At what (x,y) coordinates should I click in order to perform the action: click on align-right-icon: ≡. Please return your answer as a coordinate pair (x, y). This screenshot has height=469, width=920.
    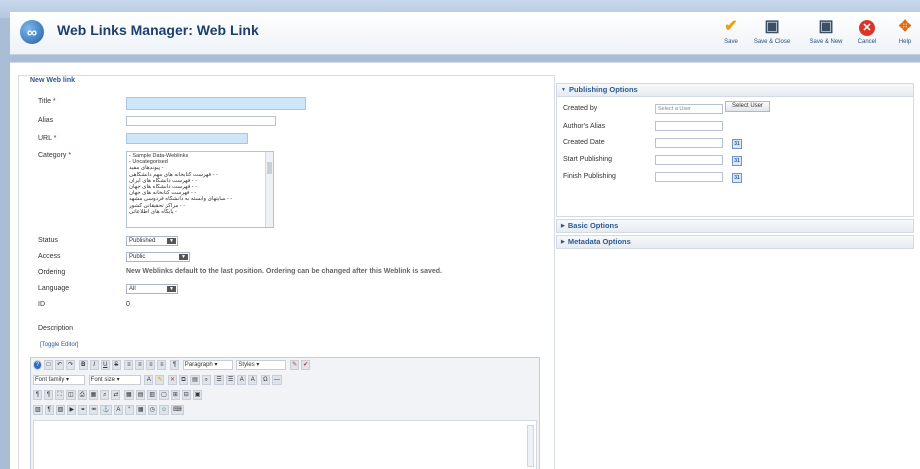
    Looking at the image, I should click on (151, 365).